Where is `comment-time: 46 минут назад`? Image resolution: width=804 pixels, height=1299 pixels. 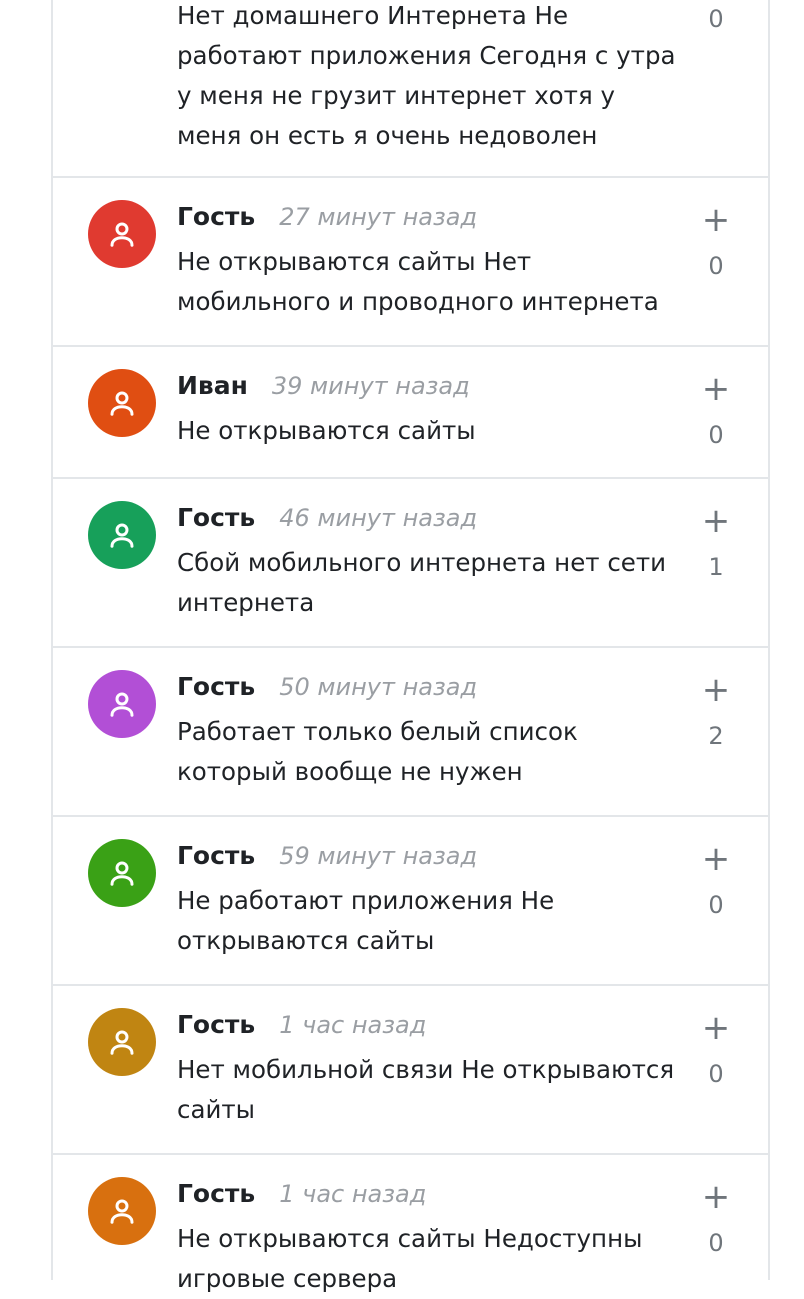 comment-time: 46 минут назад is located at coordinates (378, 518).